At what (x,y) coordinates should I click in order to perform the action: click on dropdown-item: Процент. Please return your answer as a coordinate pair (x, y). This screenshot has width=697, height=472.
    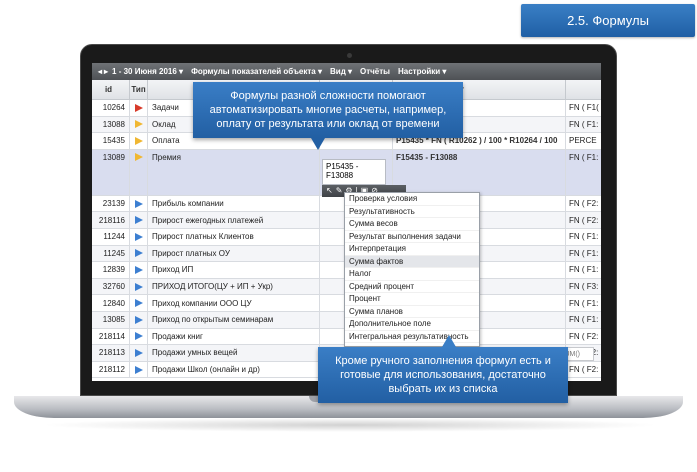
    Looking at the image, I should click on (412, 299).